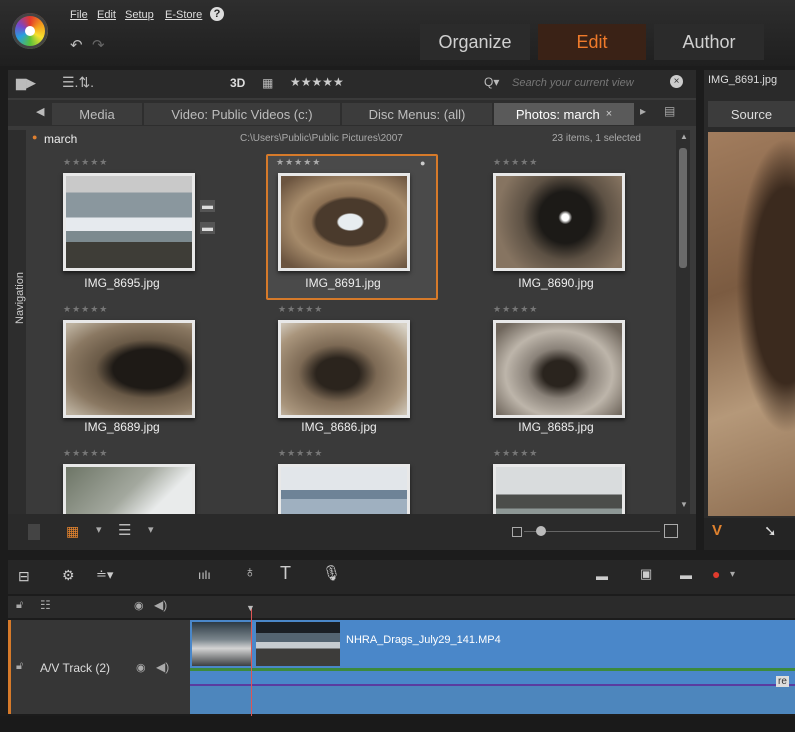  I want to click on search-icon: Q▾, so click(491, 82).